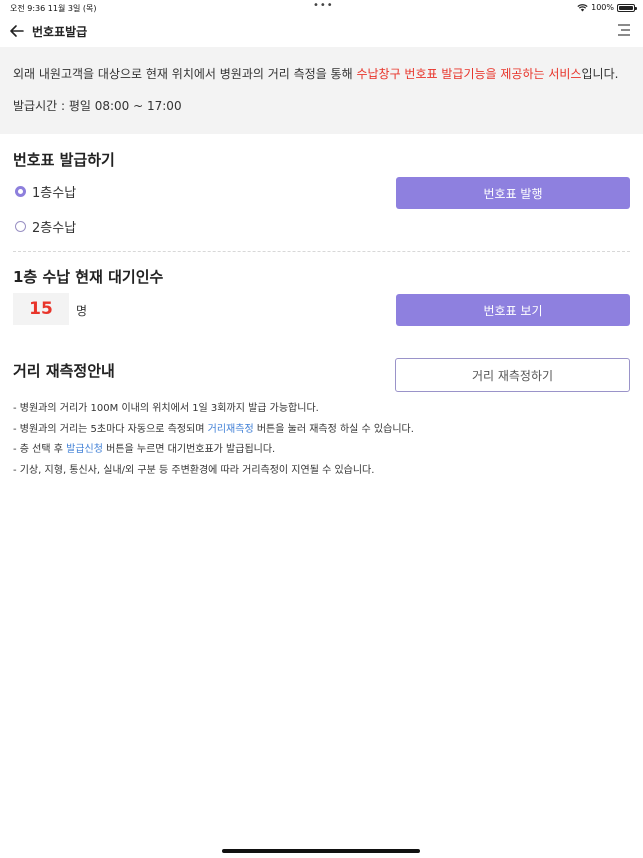 This screenshot has height=858, width=643. I want to click on radio-option-floor2: 2층수납, so click(45, 226).